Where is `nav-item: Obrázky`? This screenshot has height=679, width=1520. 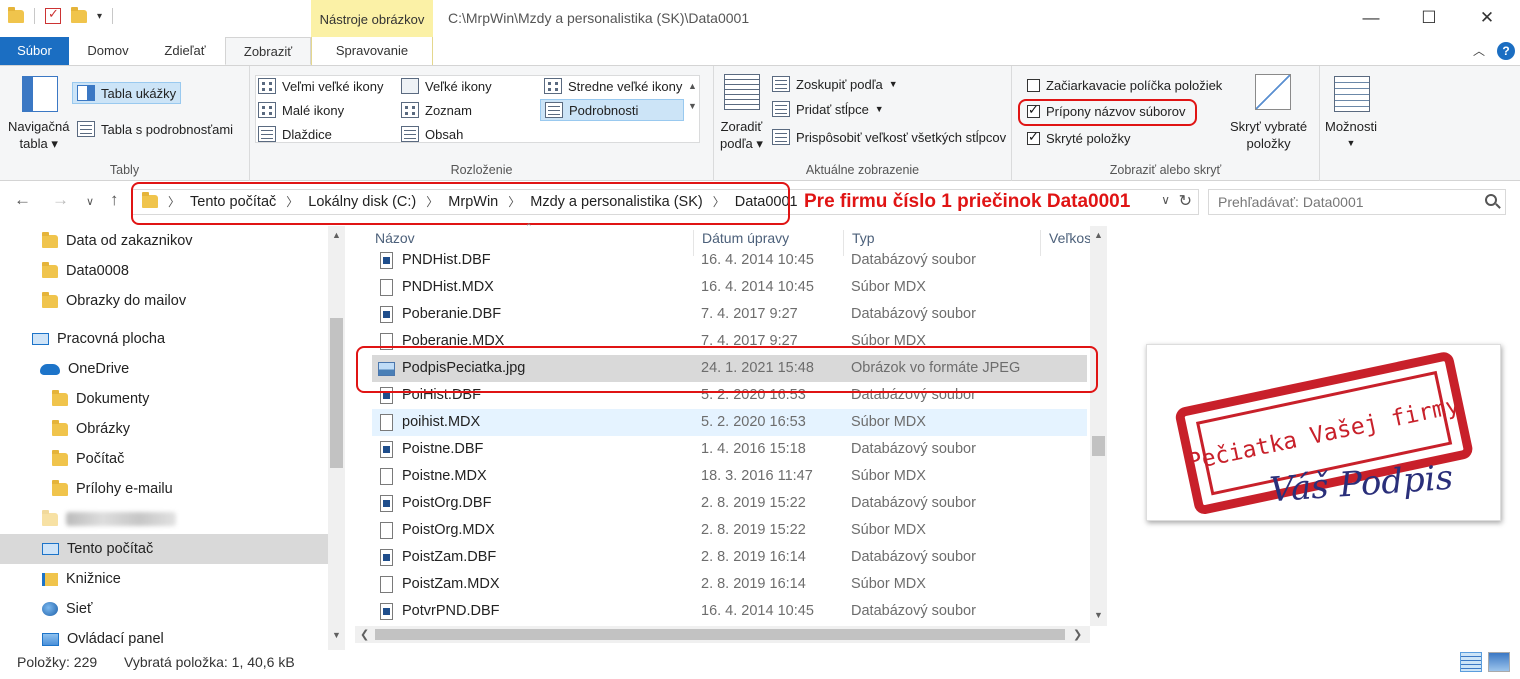
nav-item: Obrázky is located at coordinates (164, 429).